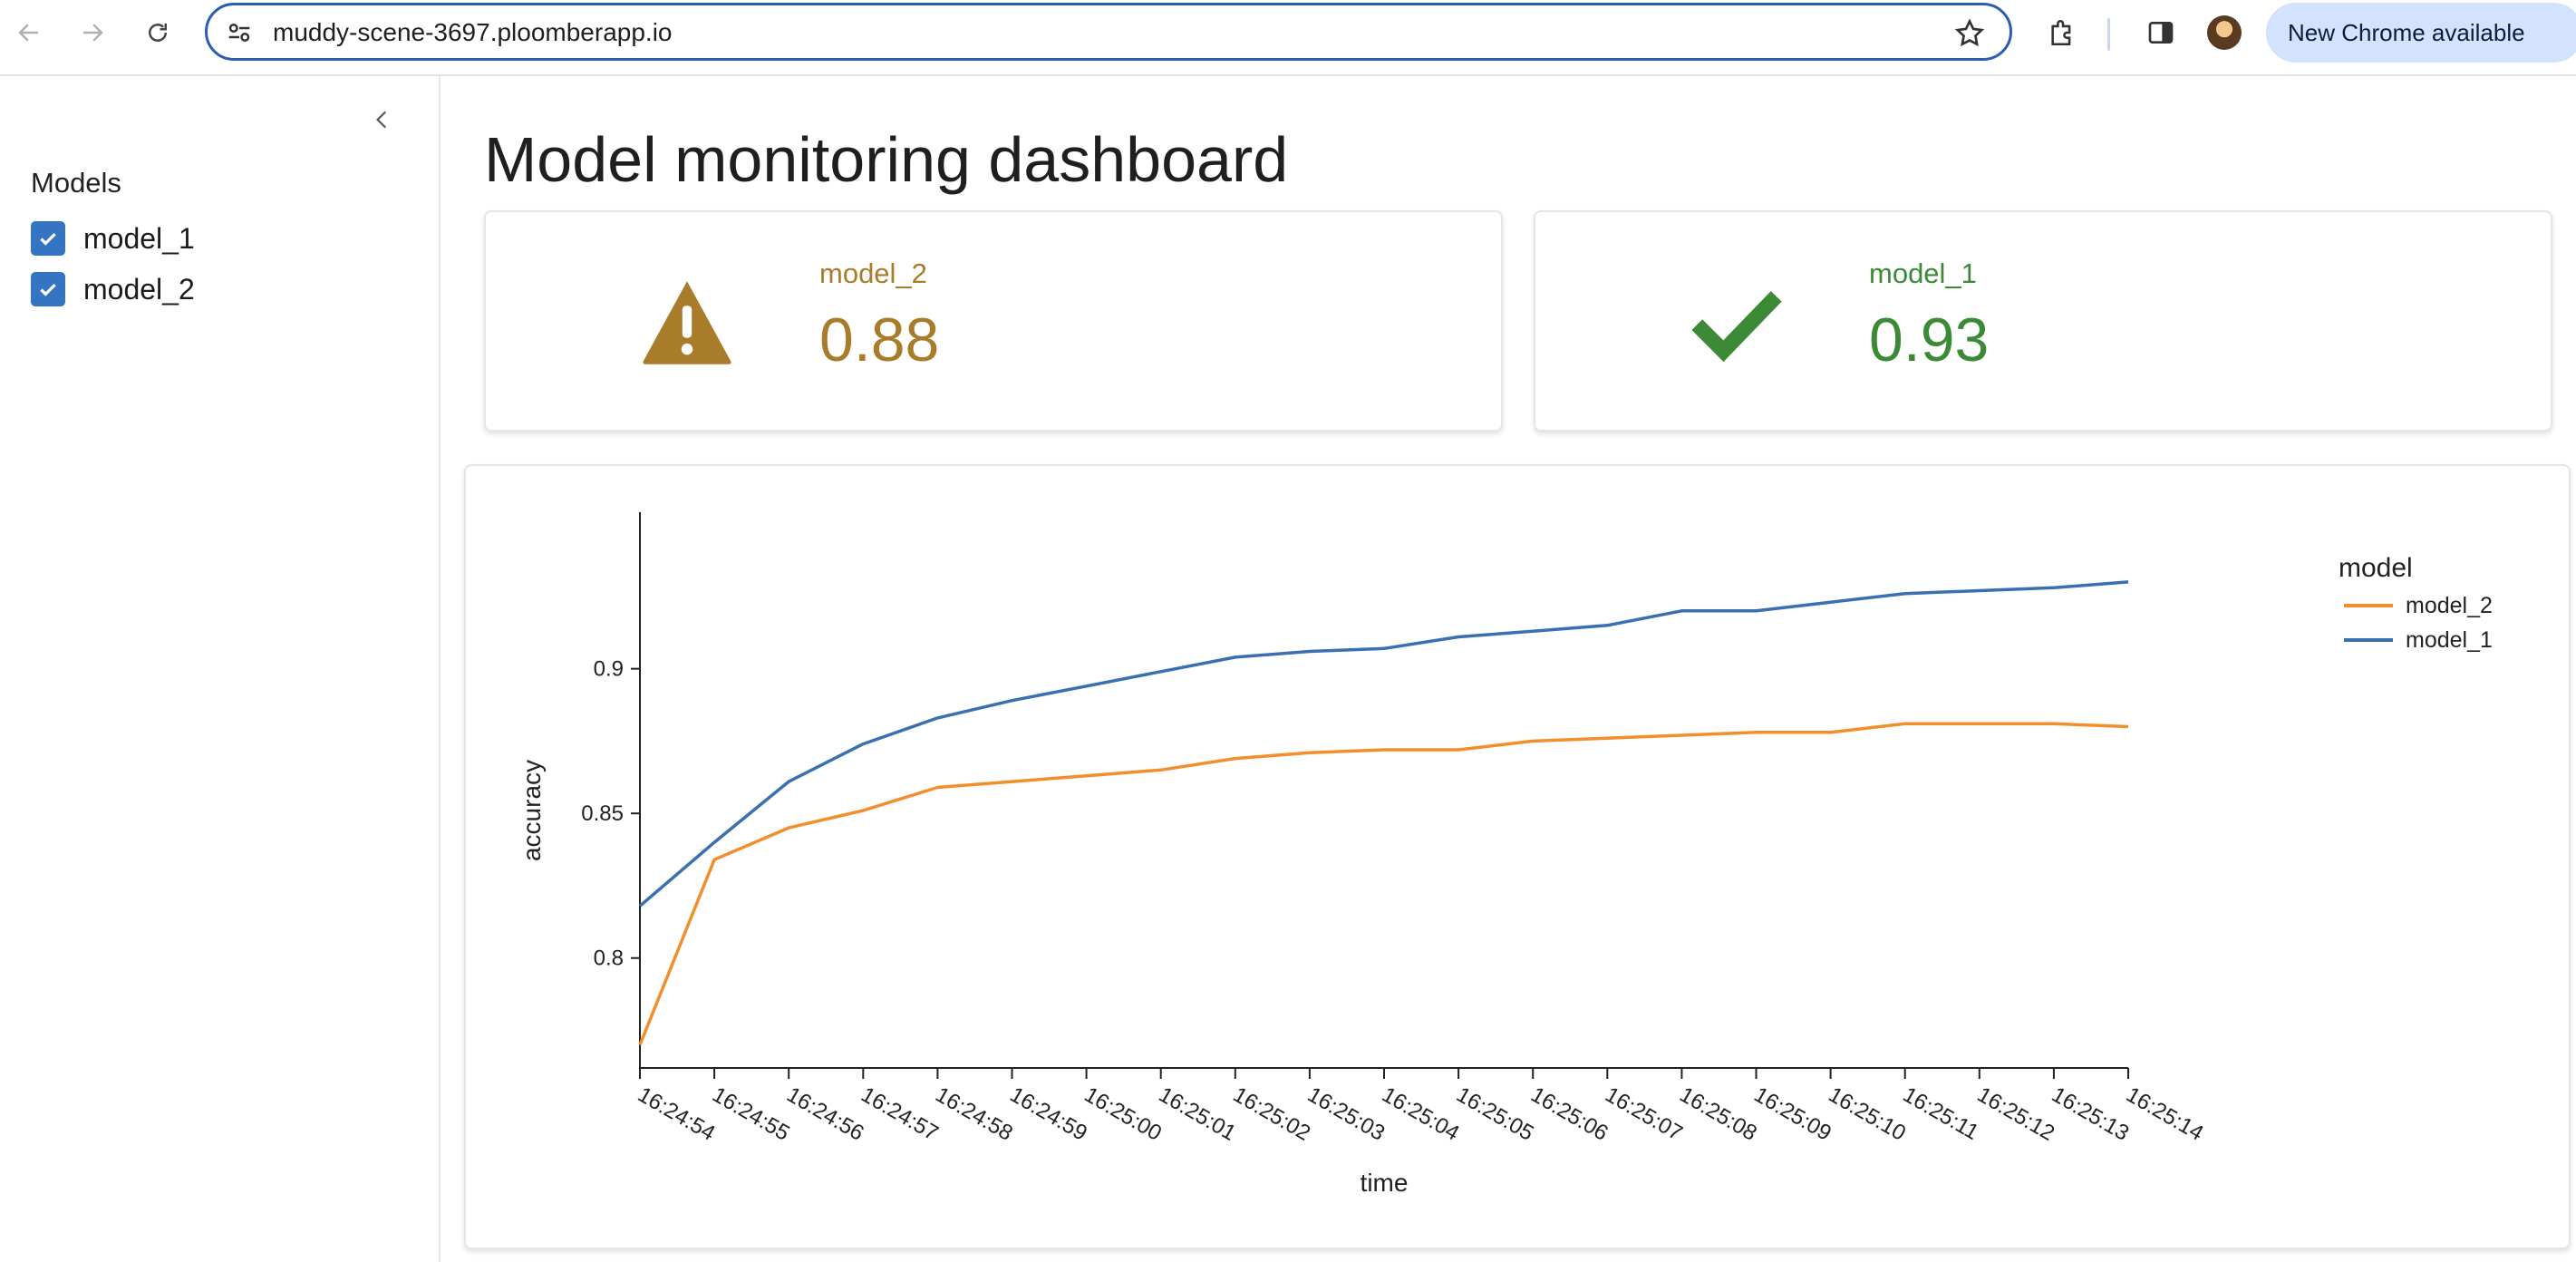 The width and height of the screenshot is (2576, 1262). Describe the element at coordinates (239, 32) in the screenshot. I see `site-settings-icon` at that location.